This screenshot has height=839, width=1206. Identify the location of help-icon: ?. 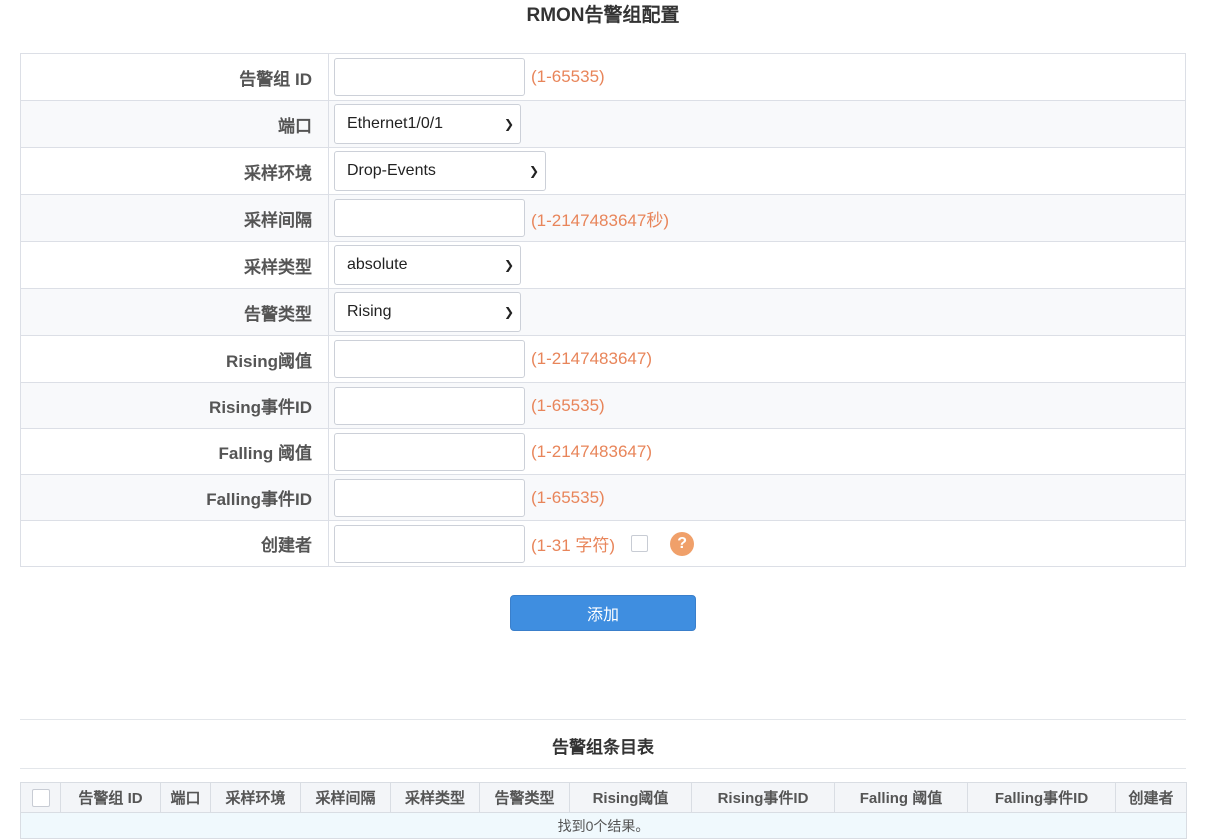
(682, 543).